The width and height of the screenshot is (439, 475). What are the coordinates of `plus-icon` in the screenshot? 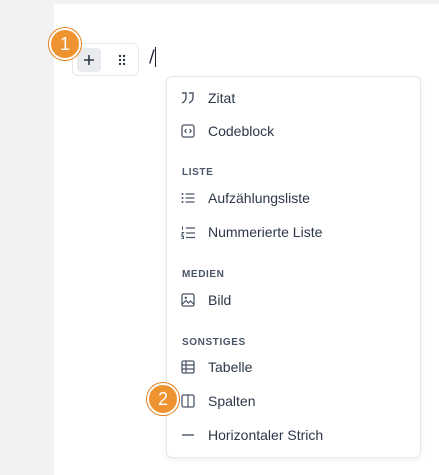 It's located at (89, 60).